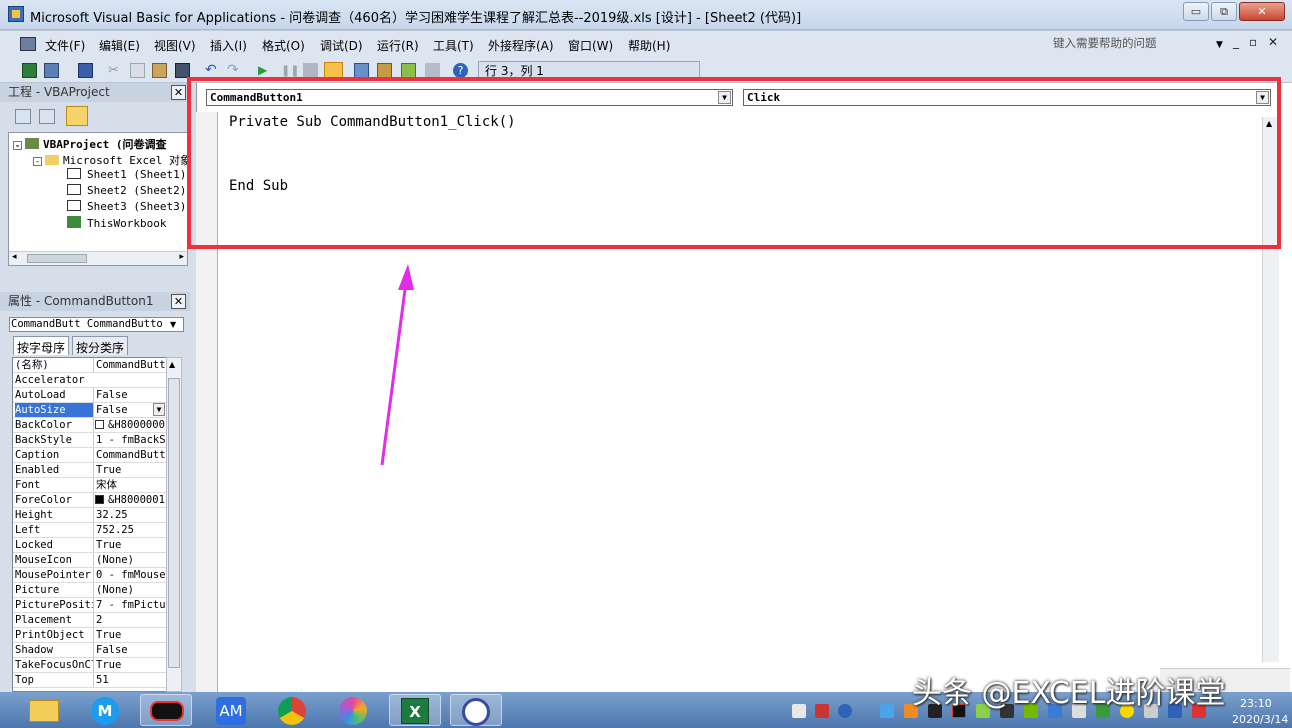 This screenshot has height=728, width=1292. What do you see at coordinates (398, 45) in the screenshot?
I see `menu-run: 运行(R)` at bounding box center [398, 45].